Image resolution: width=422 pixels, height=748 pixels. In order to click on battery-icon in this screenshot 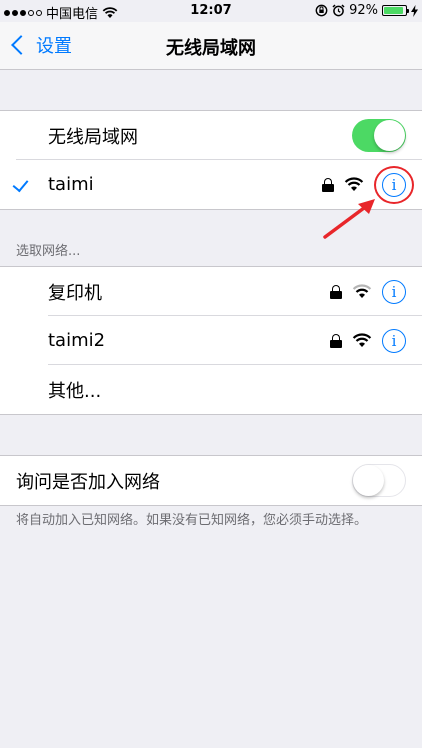, I will do `click(395, 10)`.